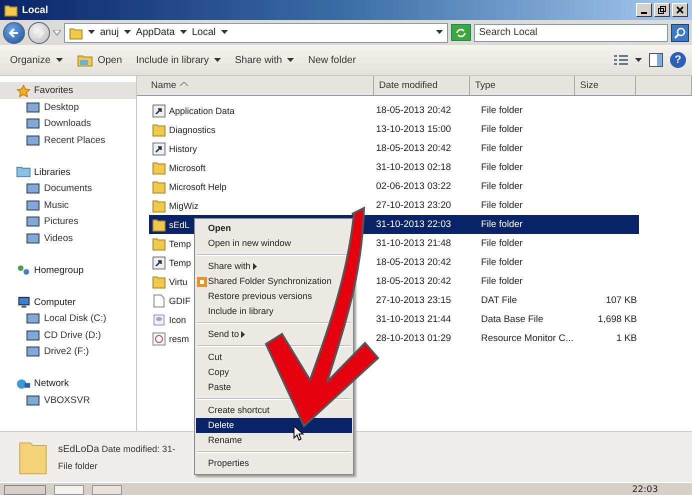 The height and width of the screenshot is (495, 692). Describe the element at coordinates (274, 425) in the screenshot. I see `menu-item: Delete` at that location.